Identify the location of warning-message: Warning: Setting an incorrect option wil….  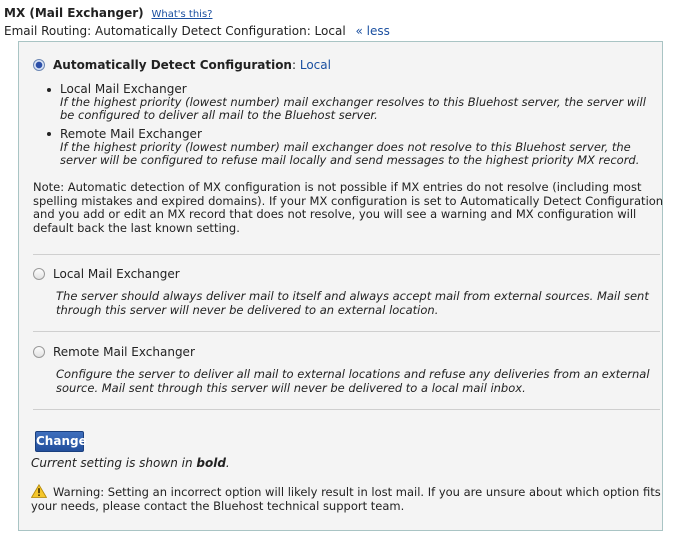
(346, 499).